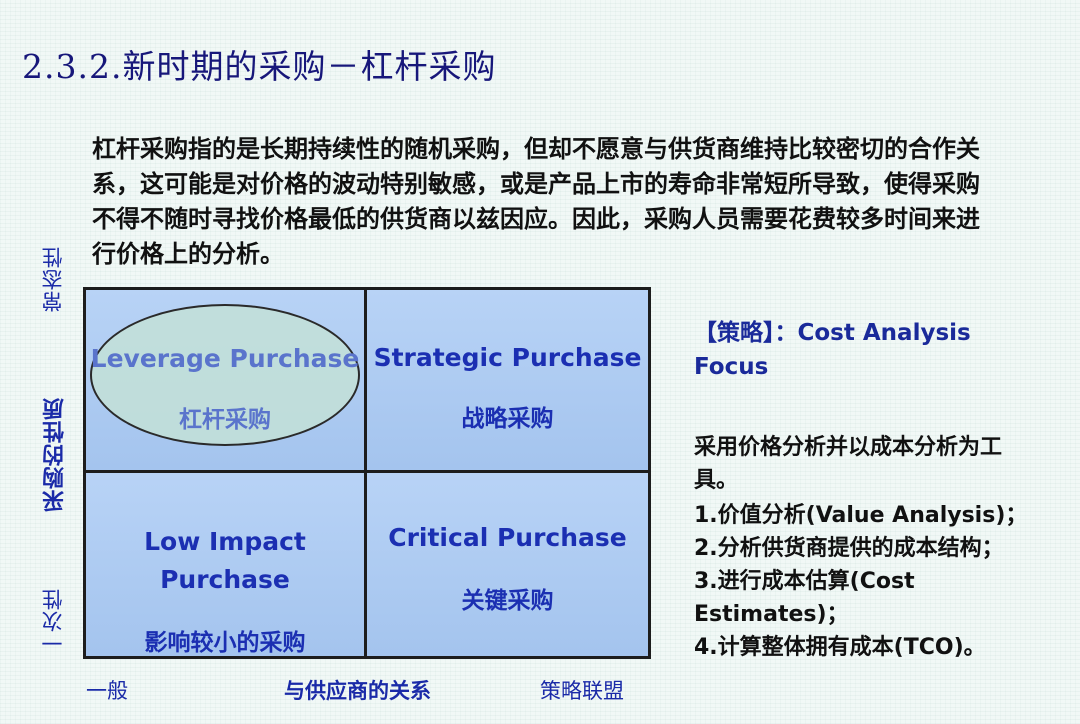 This screenshot has height=724, width=1080. What do you see at coordinates (582, 691) in the screenshot?
I see `x-axis-right-label: 策略联盟` at bounding box center [582, 691].